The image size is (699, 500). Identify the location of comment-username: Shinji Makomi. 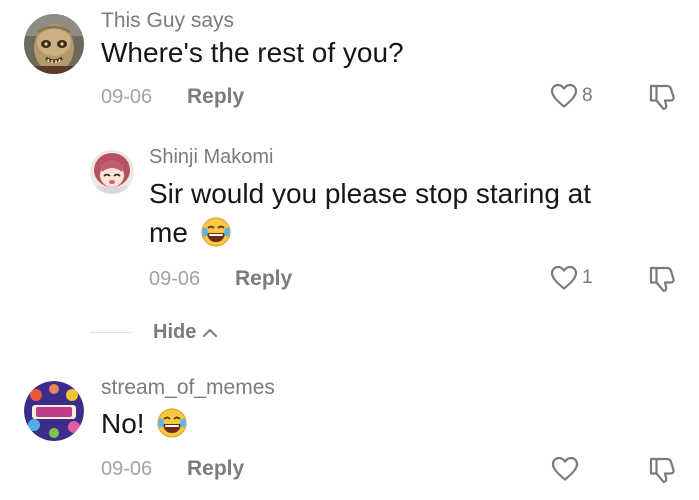
(211, 157).